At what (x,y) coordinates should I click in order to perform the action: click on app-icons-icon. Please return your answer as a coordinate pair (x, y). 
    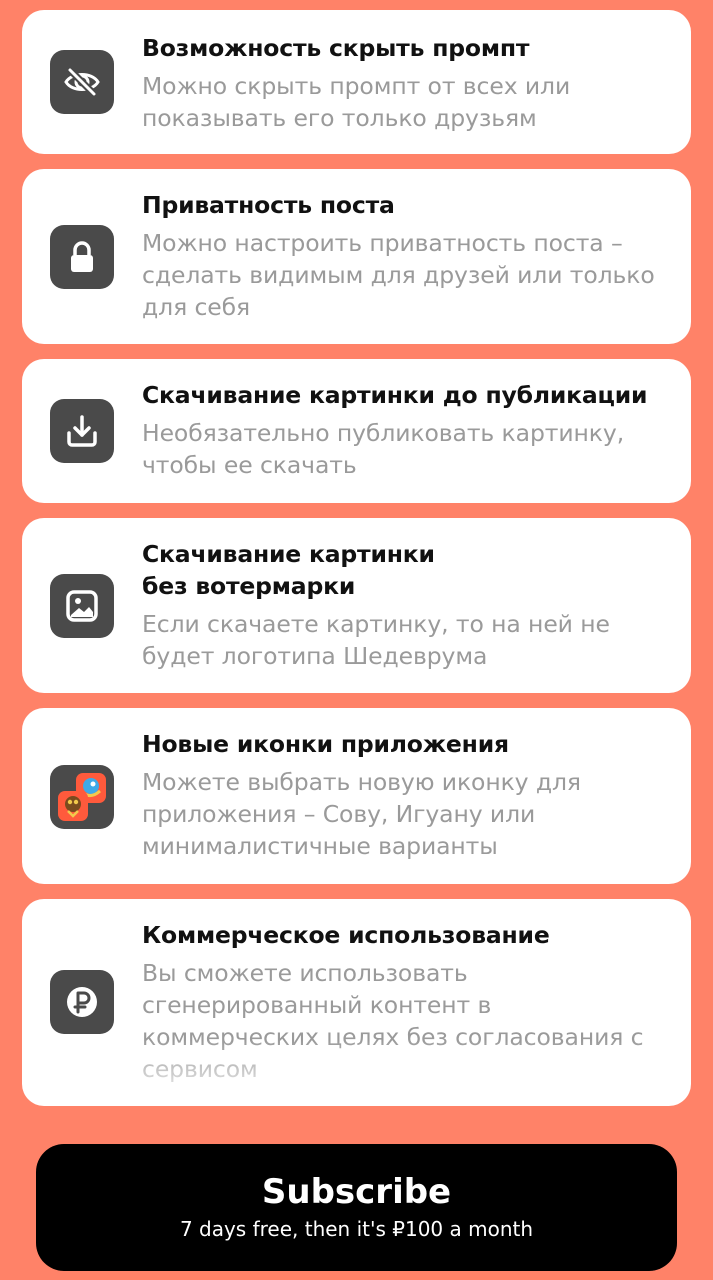
    Looking at the image, I should click on (82, 797).